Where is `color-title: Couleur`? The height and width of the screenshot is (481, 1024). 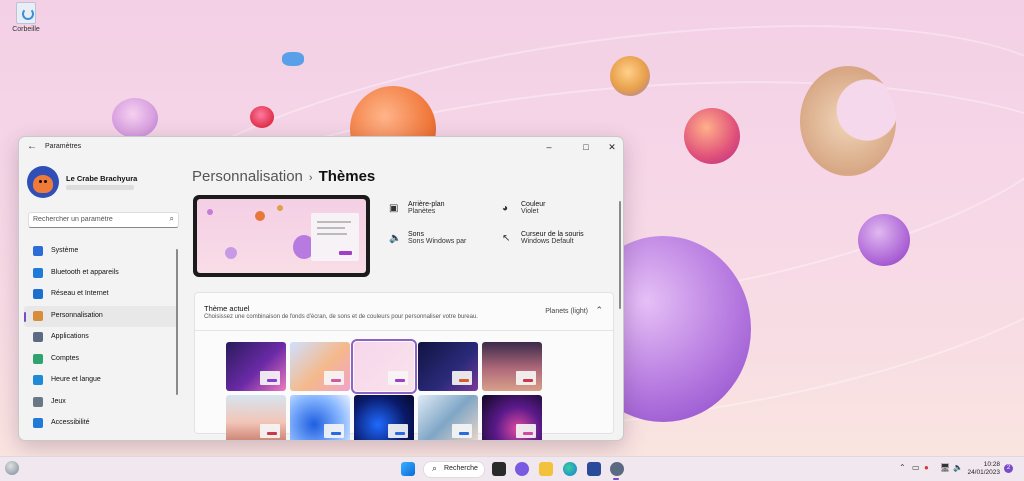 color-title: Couleur is located at coordinates (533, 204).